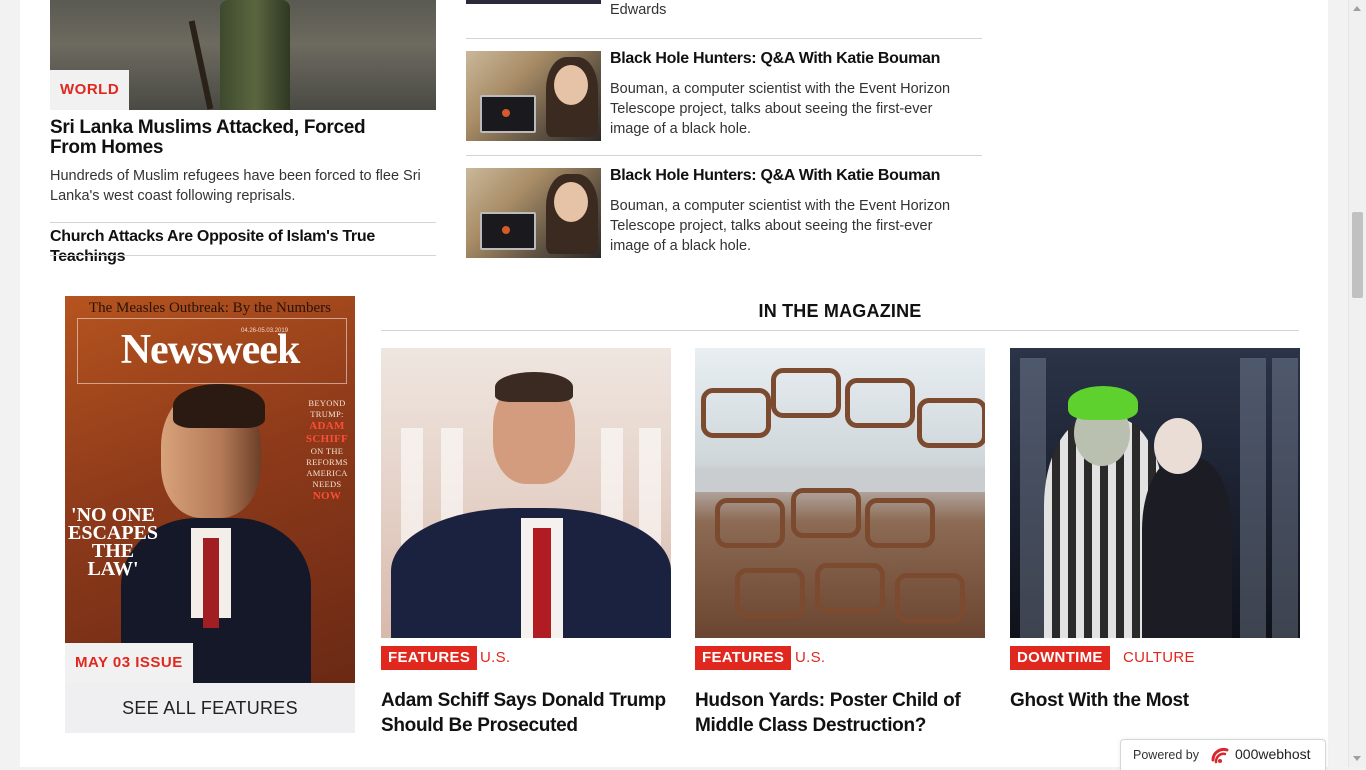 This screenshot has height=770, width=1366. What do you see at coordinates (265, 331) in the screenshot?
I see `cover-date: 04.26-05.03.2019` at bounding box center [265, 331].